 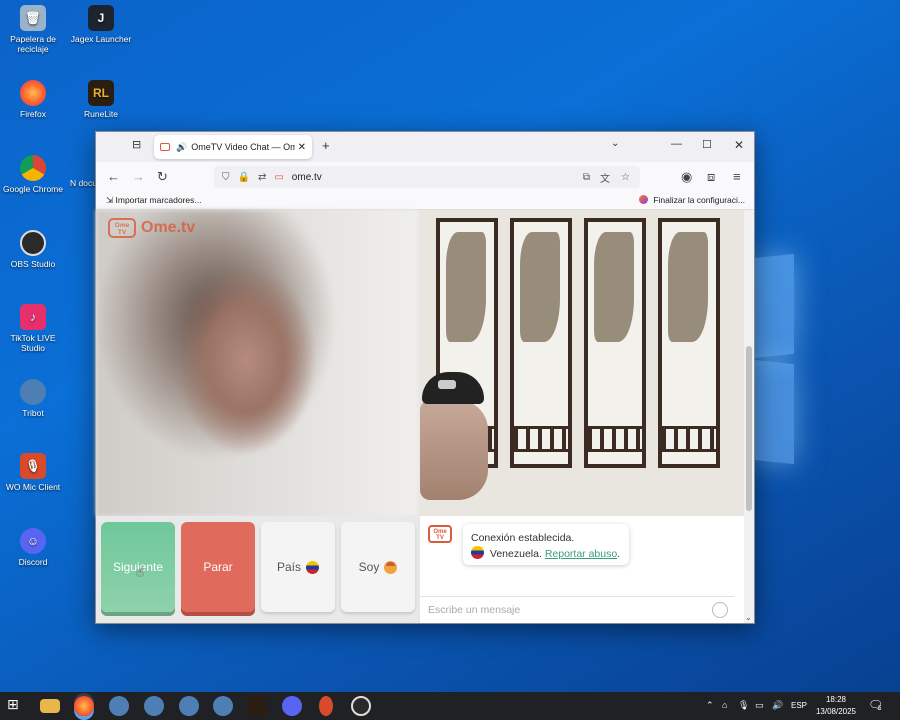 I want to click on desktop-icon-wo-mic: 🎙 WO Mic Client, so click(x=33, y=472).